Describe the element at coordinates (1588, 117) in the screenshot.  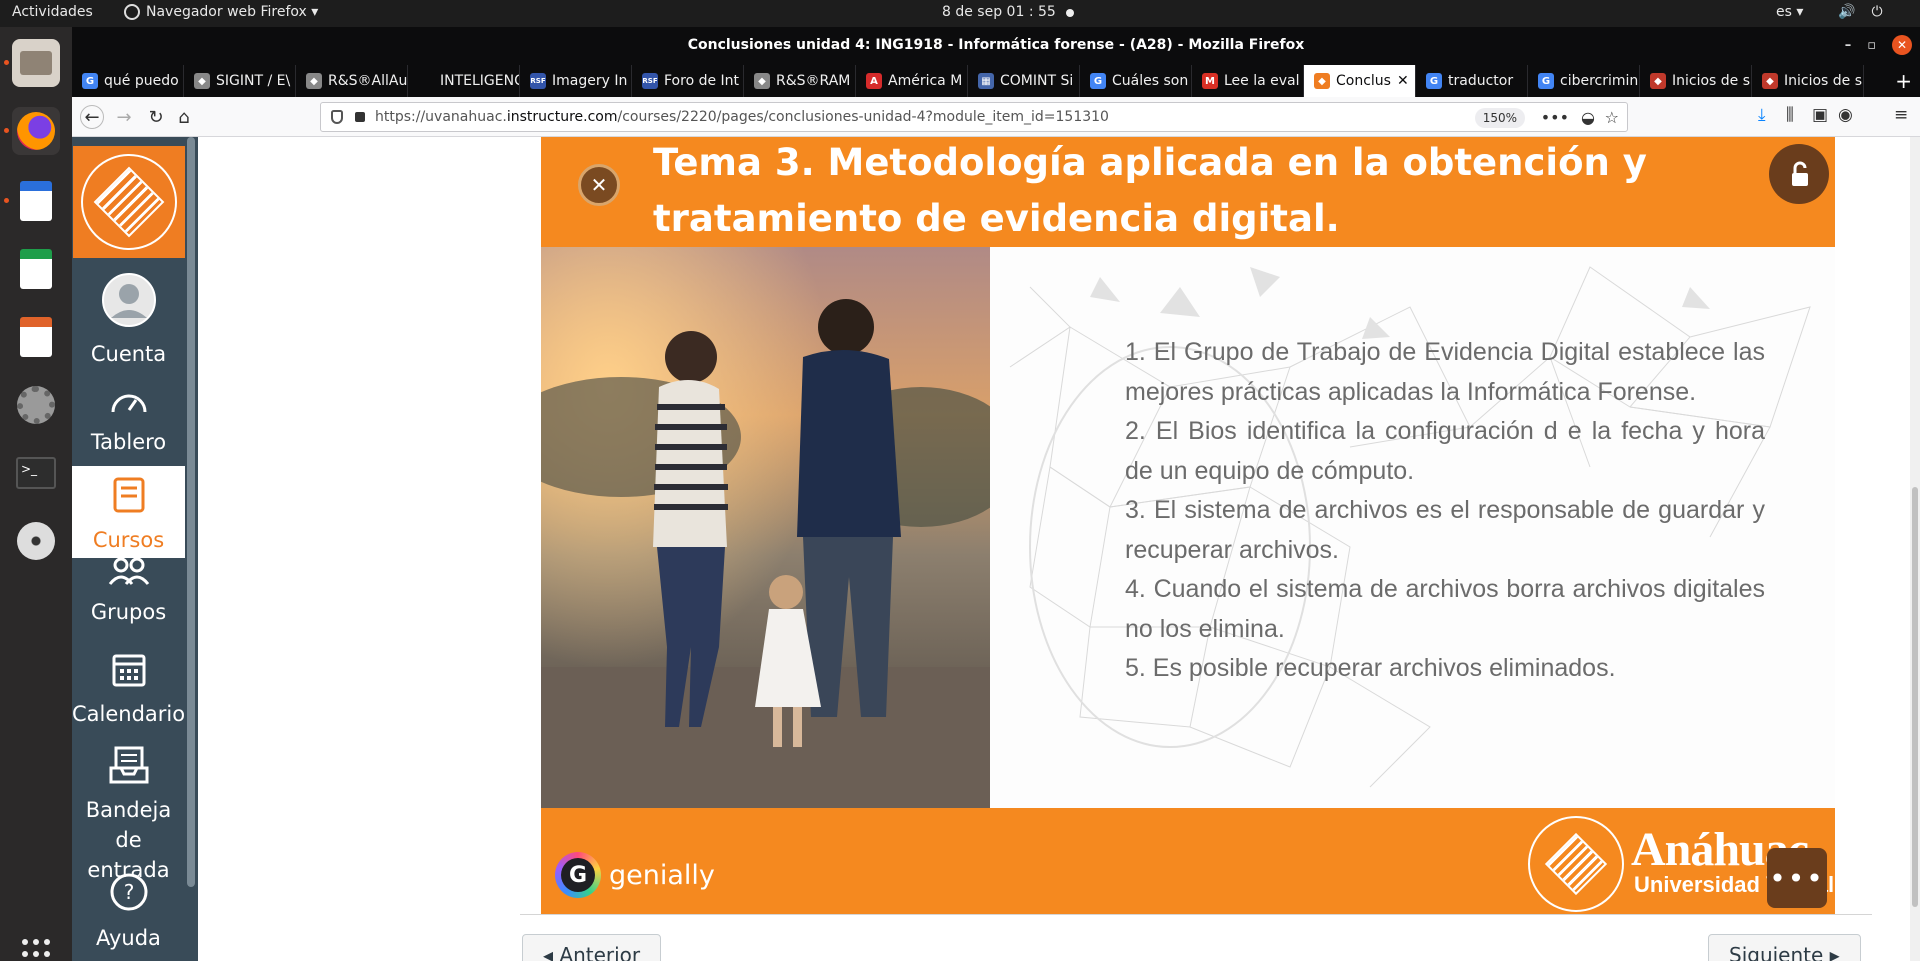
I see `pocket-icon: ◒` at that location.